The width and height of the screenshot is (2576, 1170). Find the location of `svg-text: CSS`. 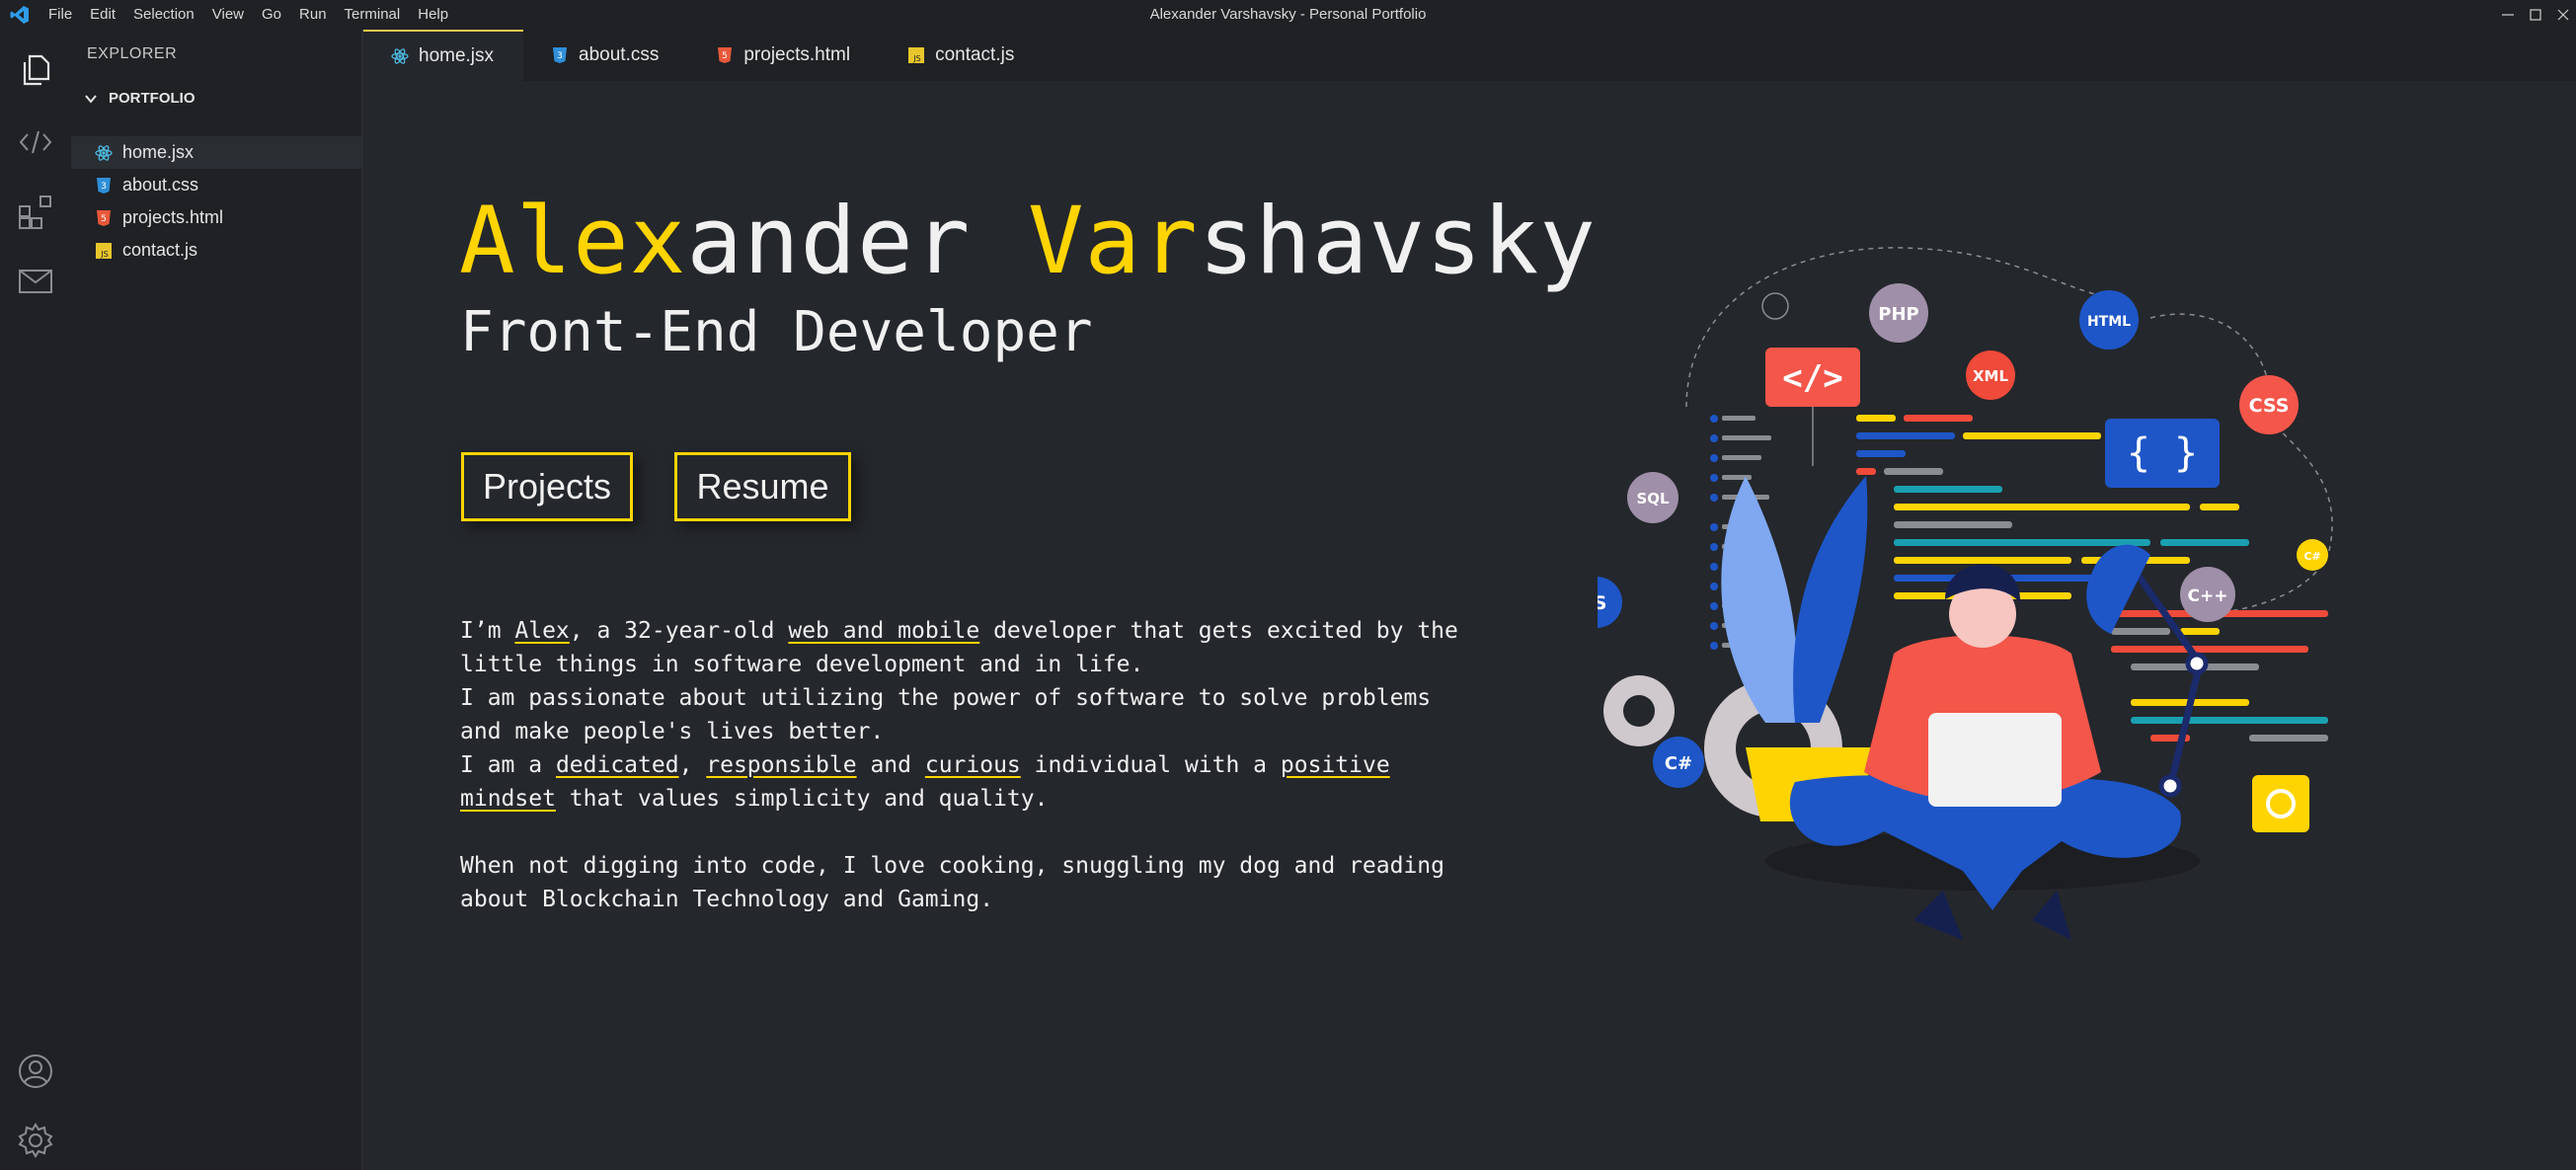

svg-text: CSS is located at coordinates (2269, 406).